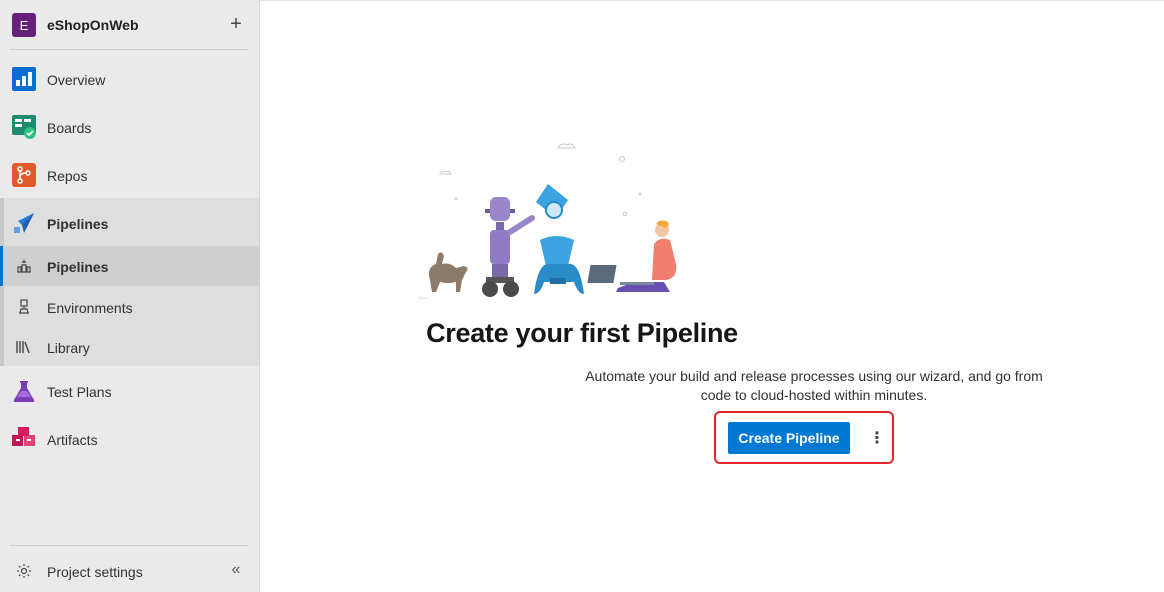 Image resolution: width=1164 pixels, height=592 pixels. What do you see at coordinates (129, 391) in the screenshot?
I see `sidebar-item-test-plans: Test Plans` at bounding box center [129, 391].